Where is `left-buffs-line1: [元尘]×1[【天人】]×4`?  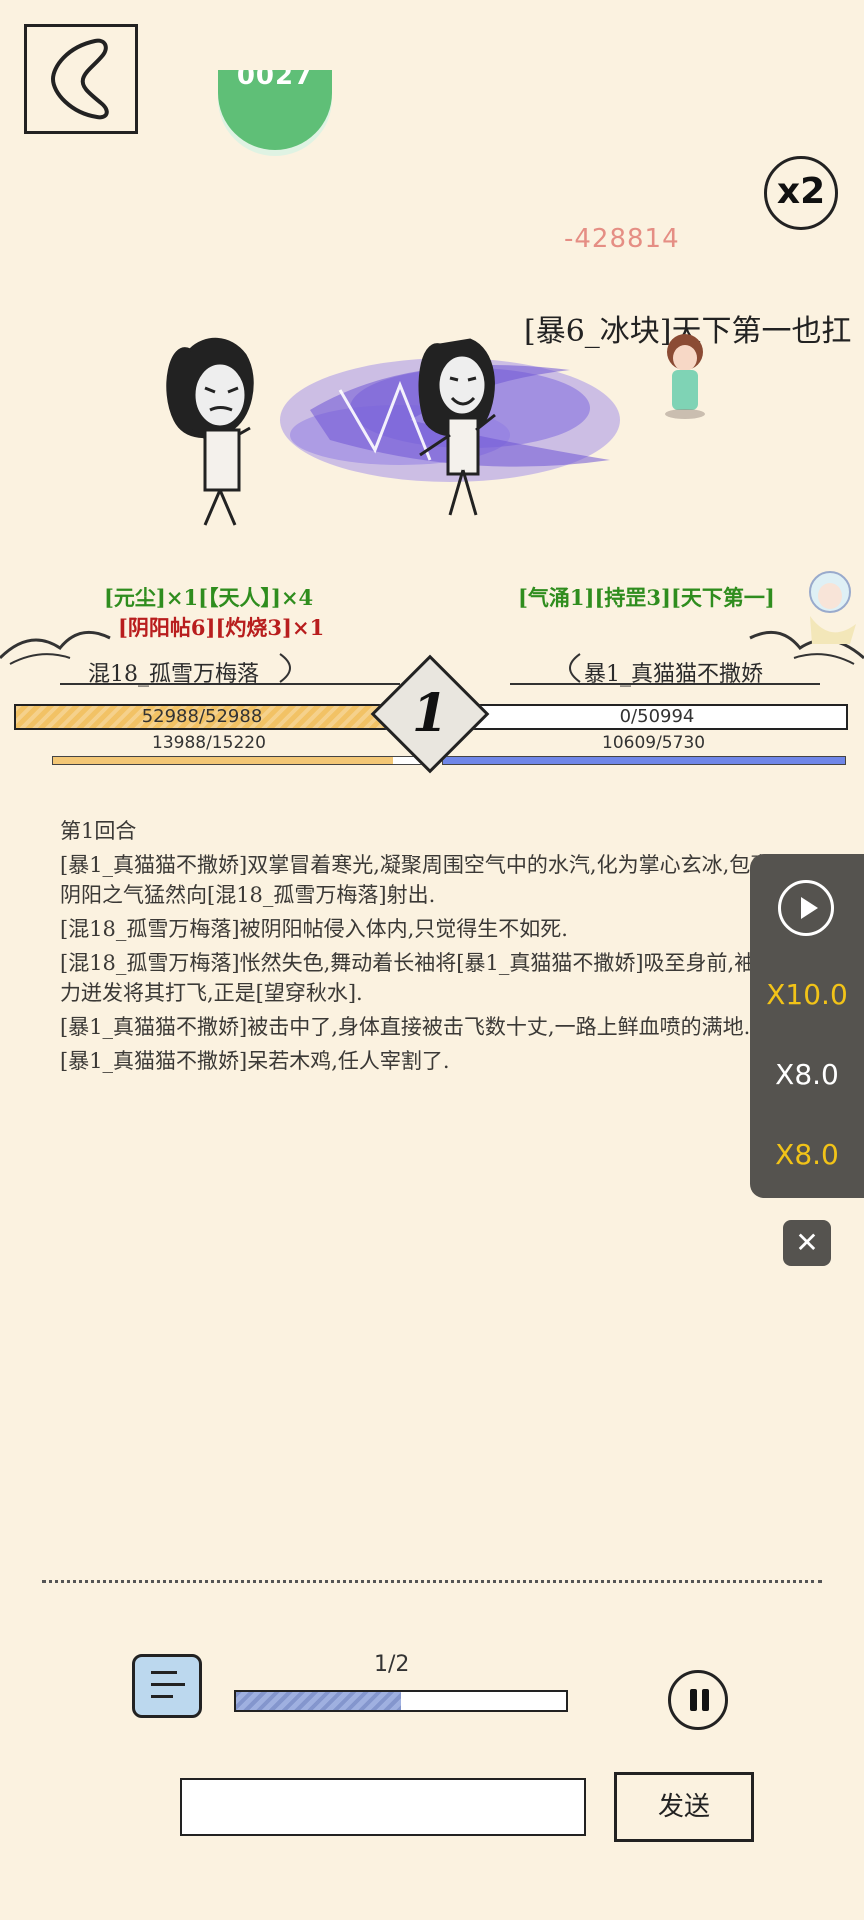
left-buffs-line1: [元尘]×1[【天人】]×4 is located at coordinates (209, 597).